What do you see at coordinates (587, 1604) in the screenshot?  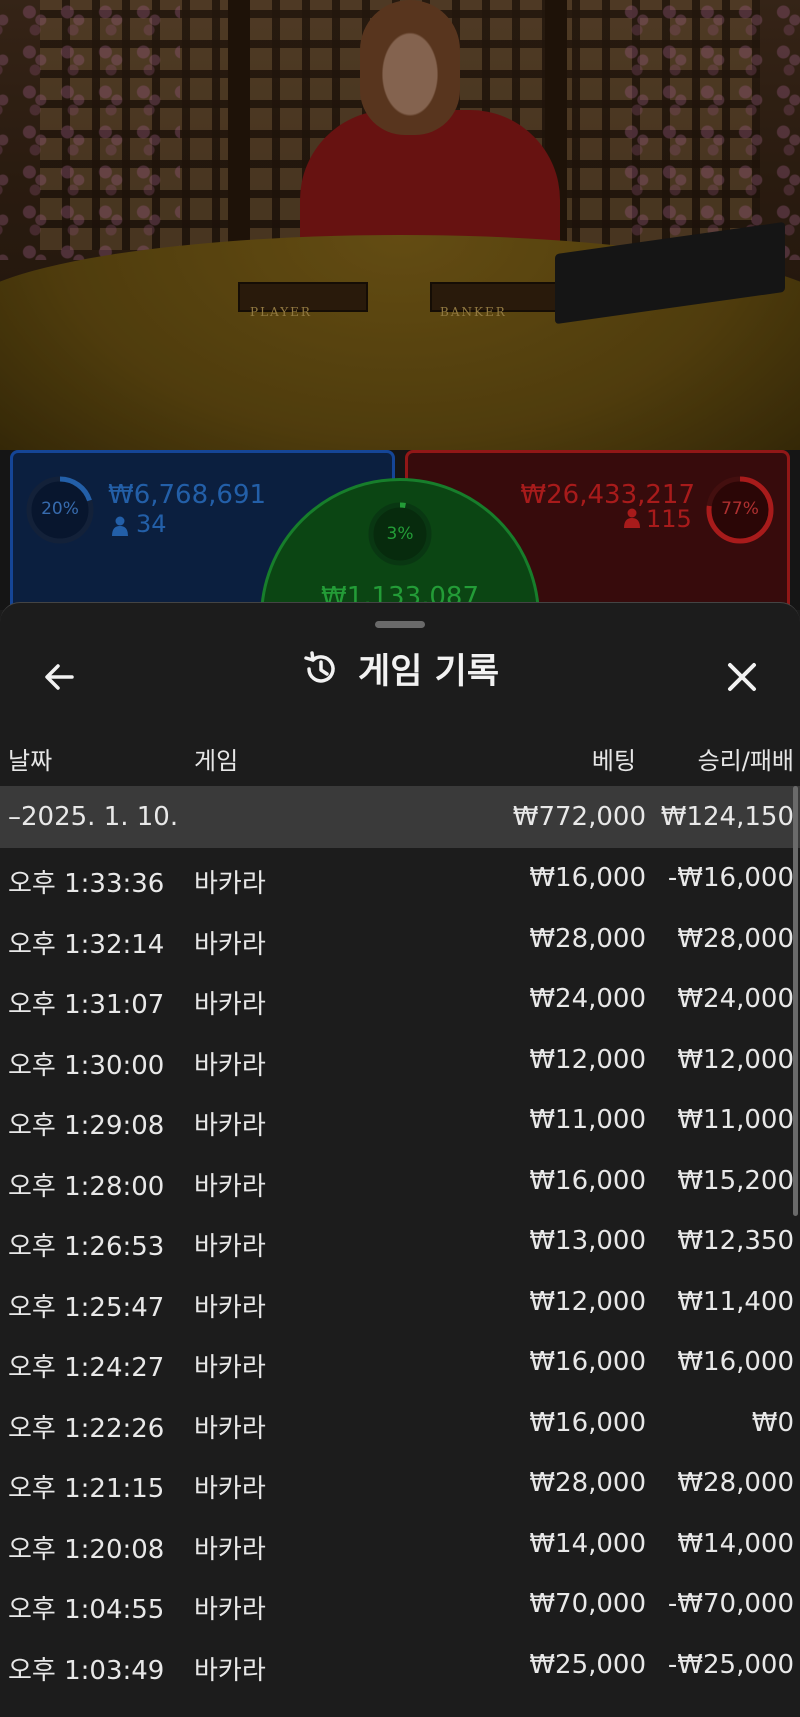 I see `row-bet: ₩70,000` at bounding box center [587, 1604].